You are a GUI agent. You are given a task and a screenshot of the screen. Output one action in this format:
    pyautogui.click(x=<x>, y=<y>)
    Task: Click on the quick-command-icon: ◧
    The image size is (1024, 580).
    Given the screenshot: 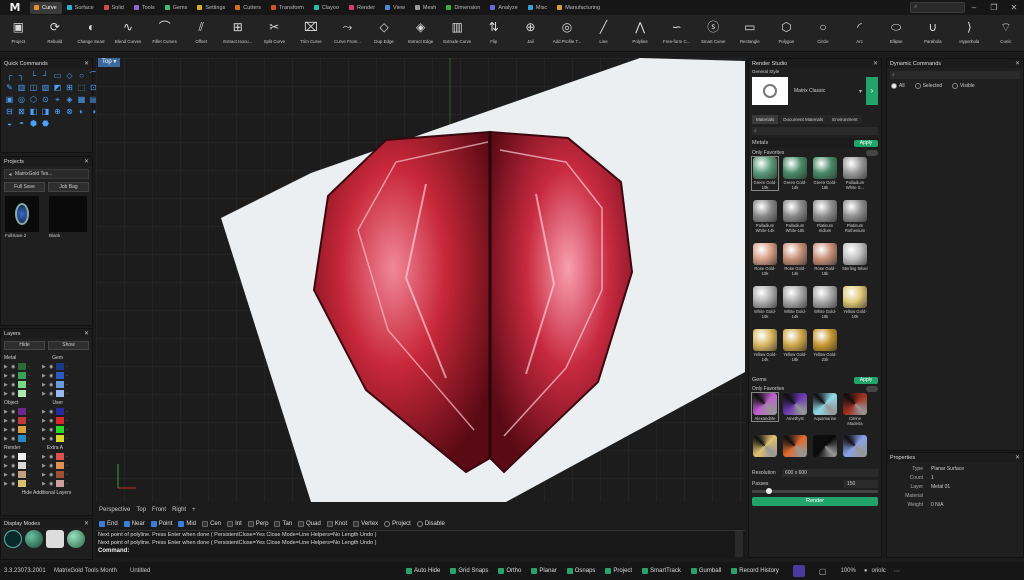 What is the action you would take?
    pyautogui.click(x=33, y=111)
    